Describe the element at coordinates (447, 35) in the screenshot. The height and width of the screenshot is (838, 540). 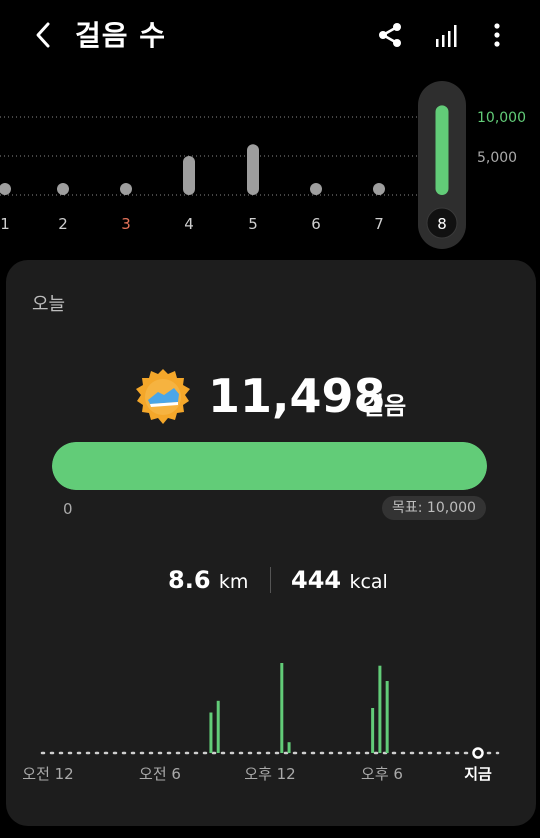
I see `bar-chart-icon` at that location.